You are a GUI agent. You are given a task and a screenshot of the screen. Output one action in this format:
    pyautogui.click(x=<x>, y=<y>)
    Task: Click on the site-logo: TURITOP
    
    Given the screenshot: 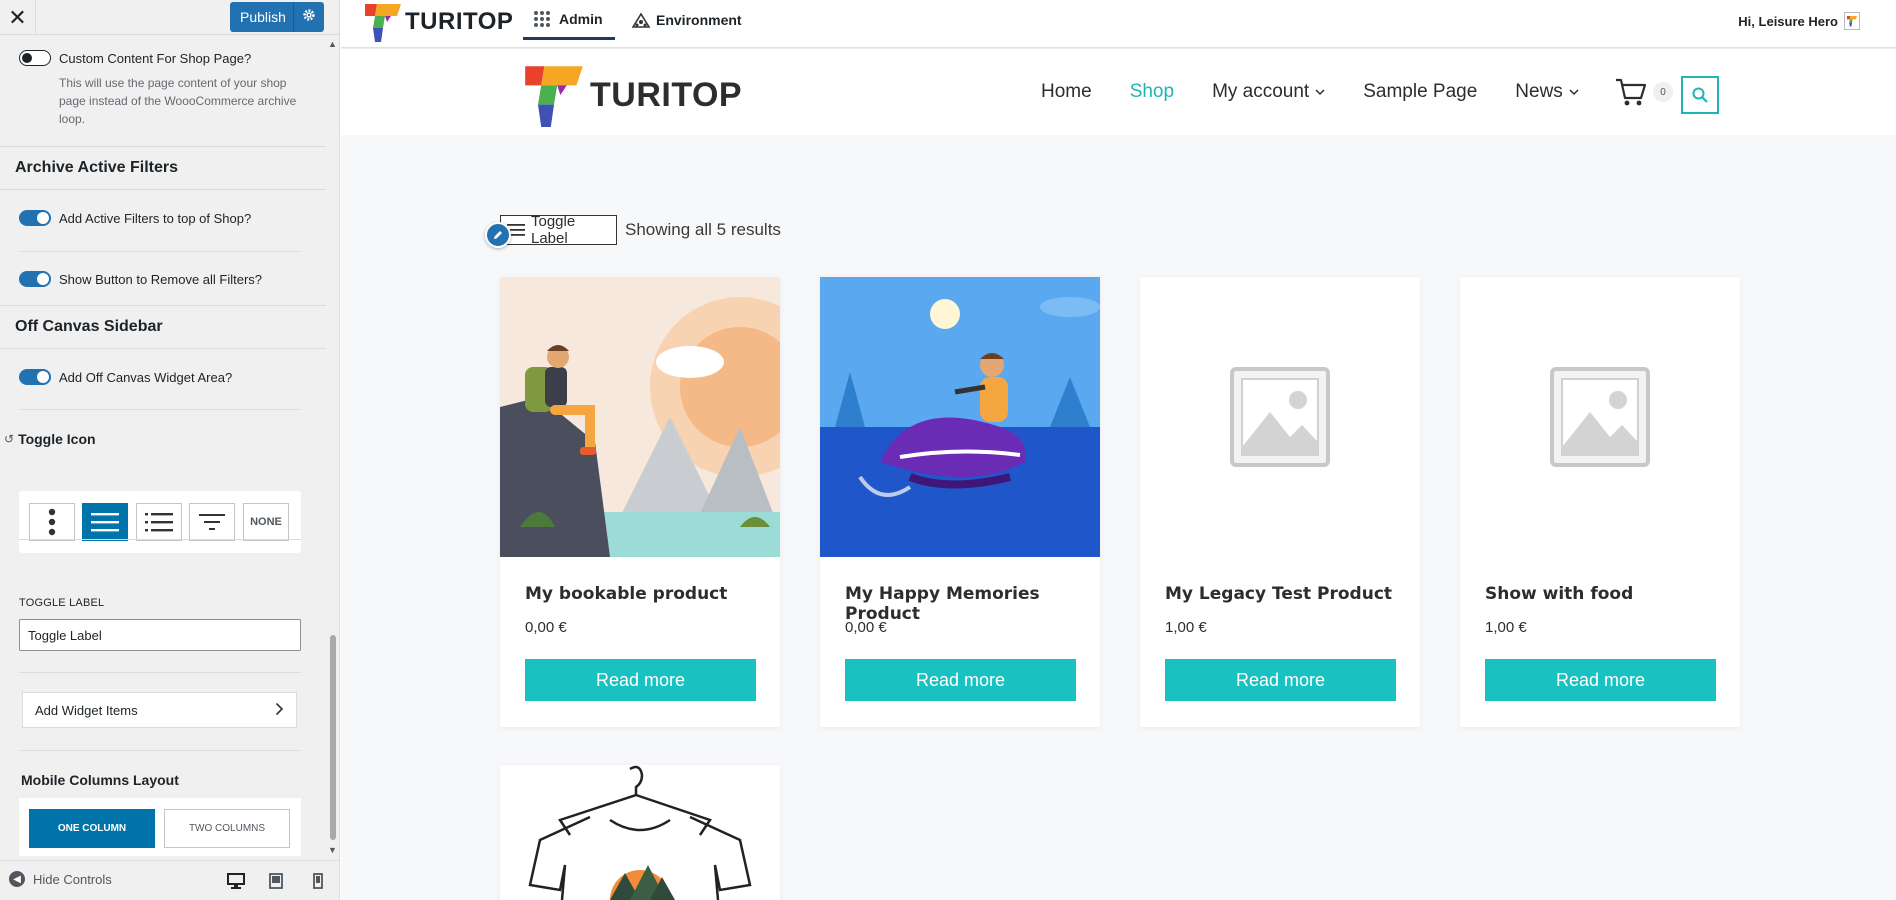 What is the action you would take?
    pyautogui.click(x=633, y=95)
    